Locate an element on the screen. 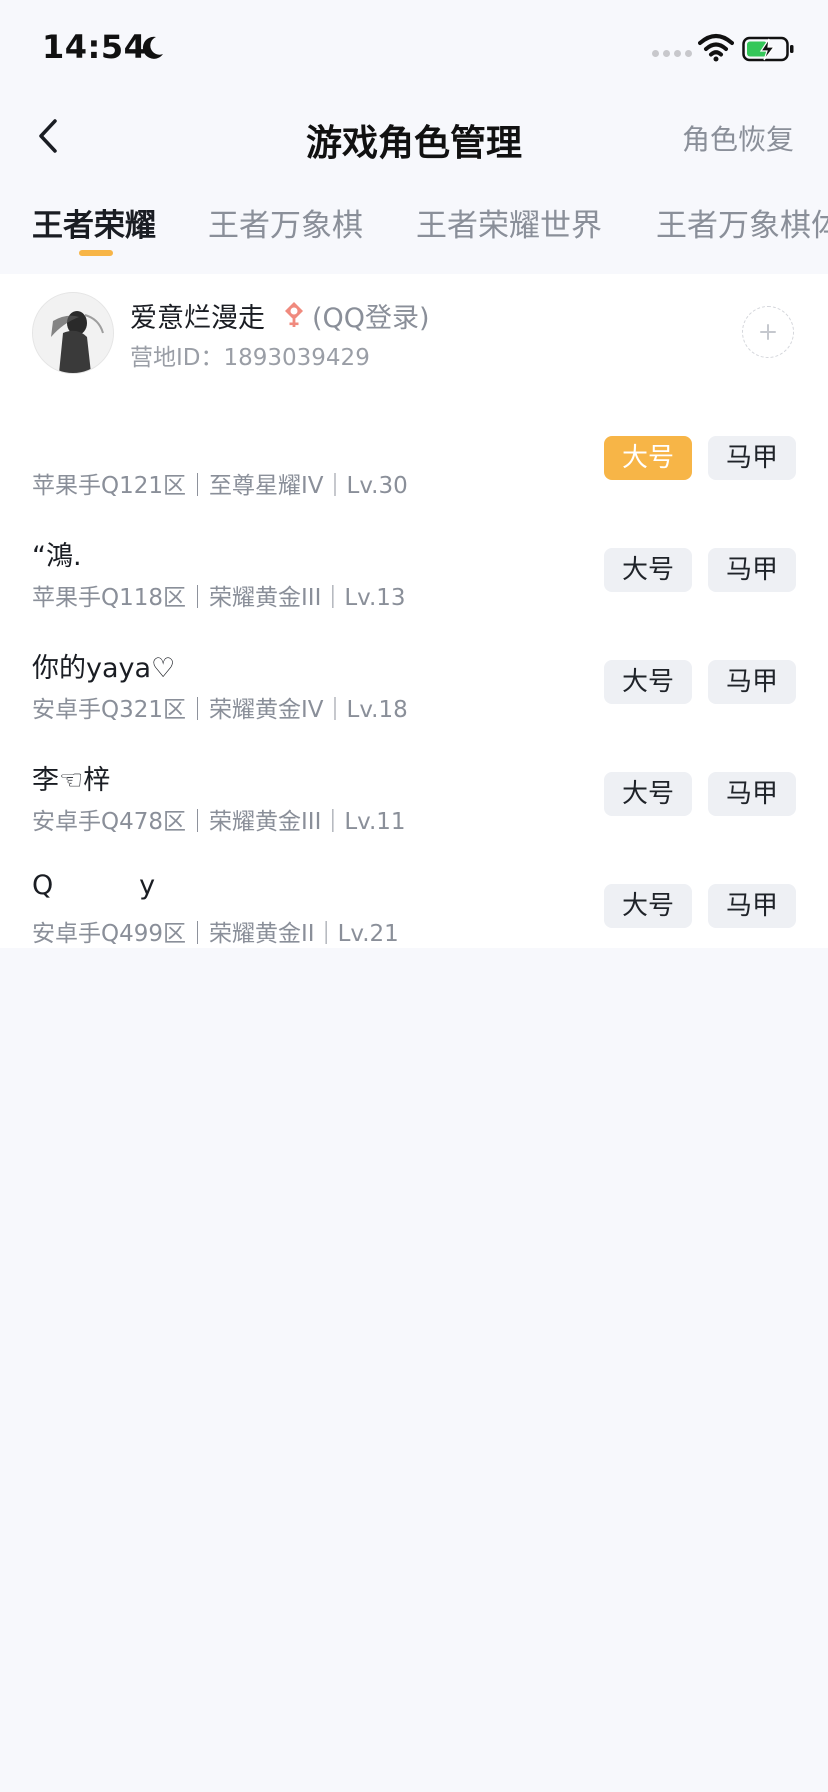 The height and width of the screenshot is (1792, 828). role-row: 李☜梓 安卓手Q478区｜荣耀黄金III｜Lv.11 大号 马甲 is located at coordinates (414, 814).